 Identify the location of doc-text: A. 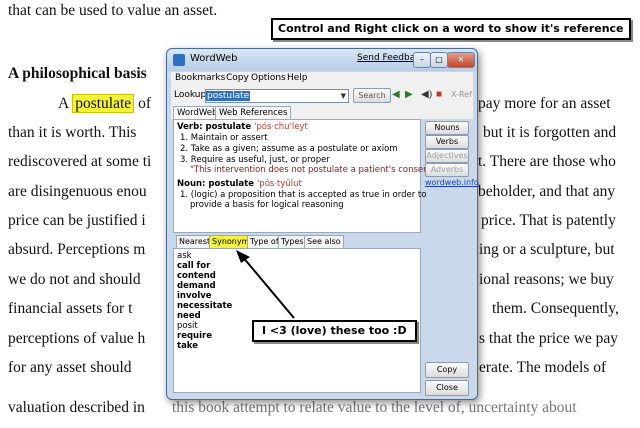
(63, 103).